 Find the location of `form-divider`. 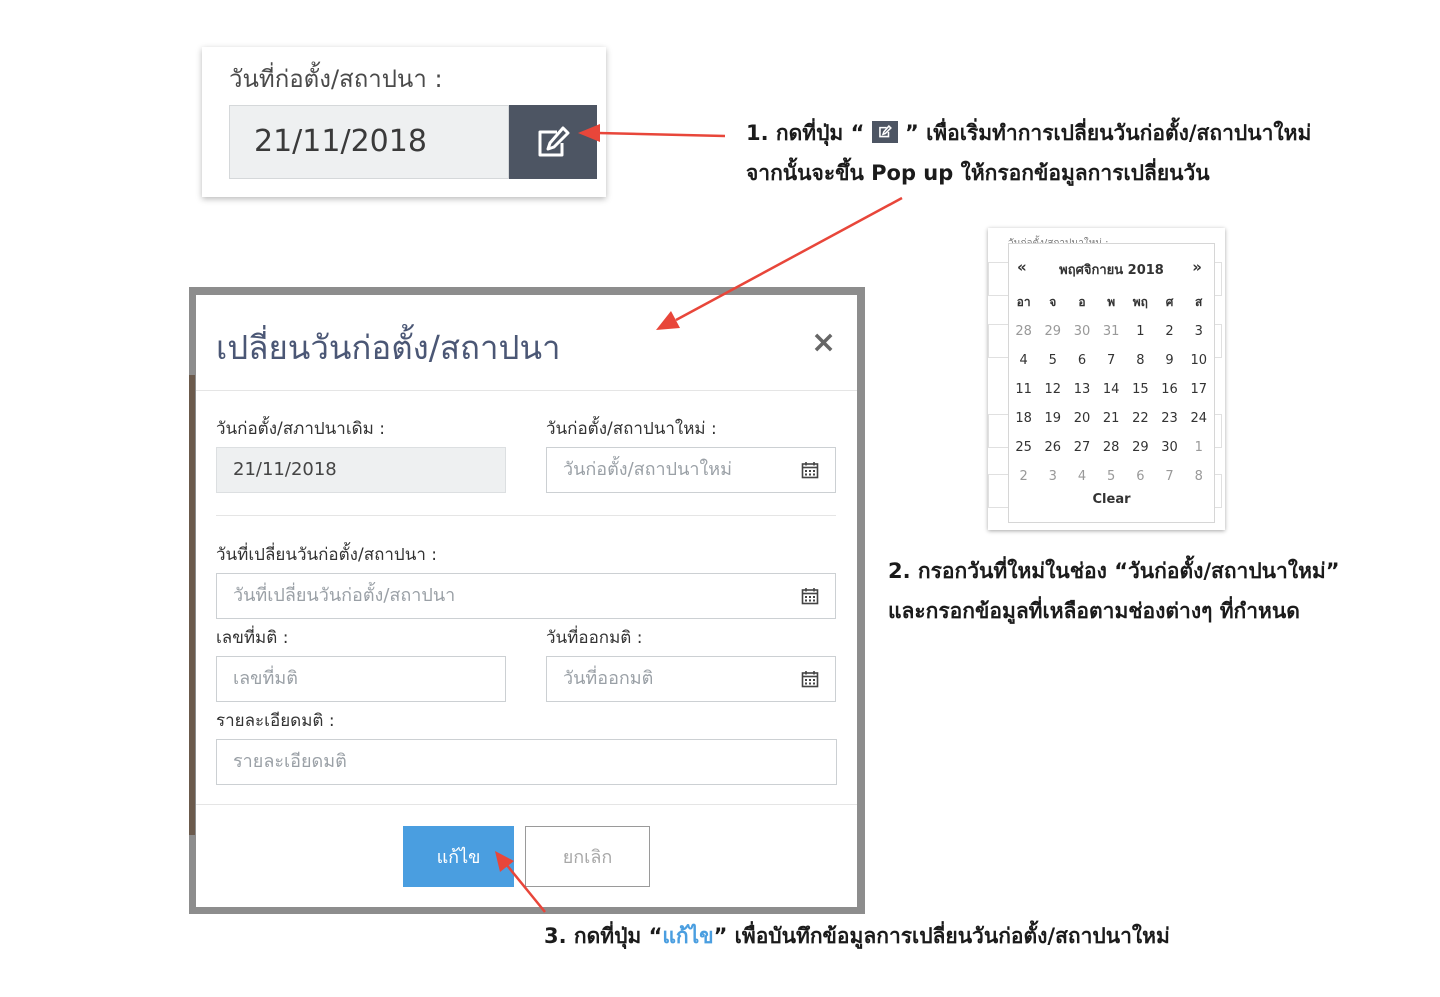

form-divider is located at coordinates (526, 515).